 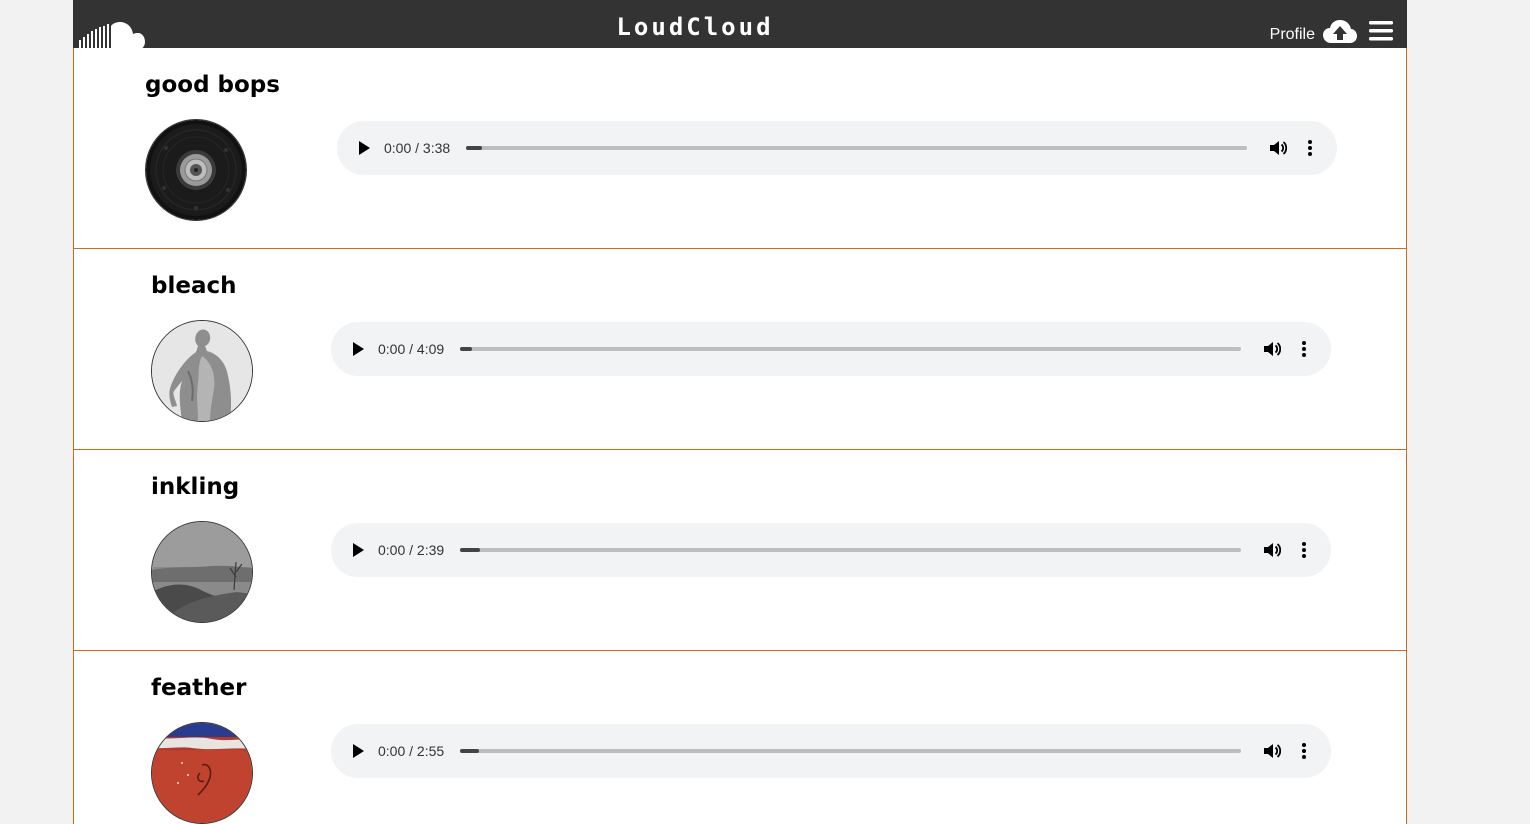 I want to click on audio-player: 0:00 / 2:55, so click(x=831, y=751).